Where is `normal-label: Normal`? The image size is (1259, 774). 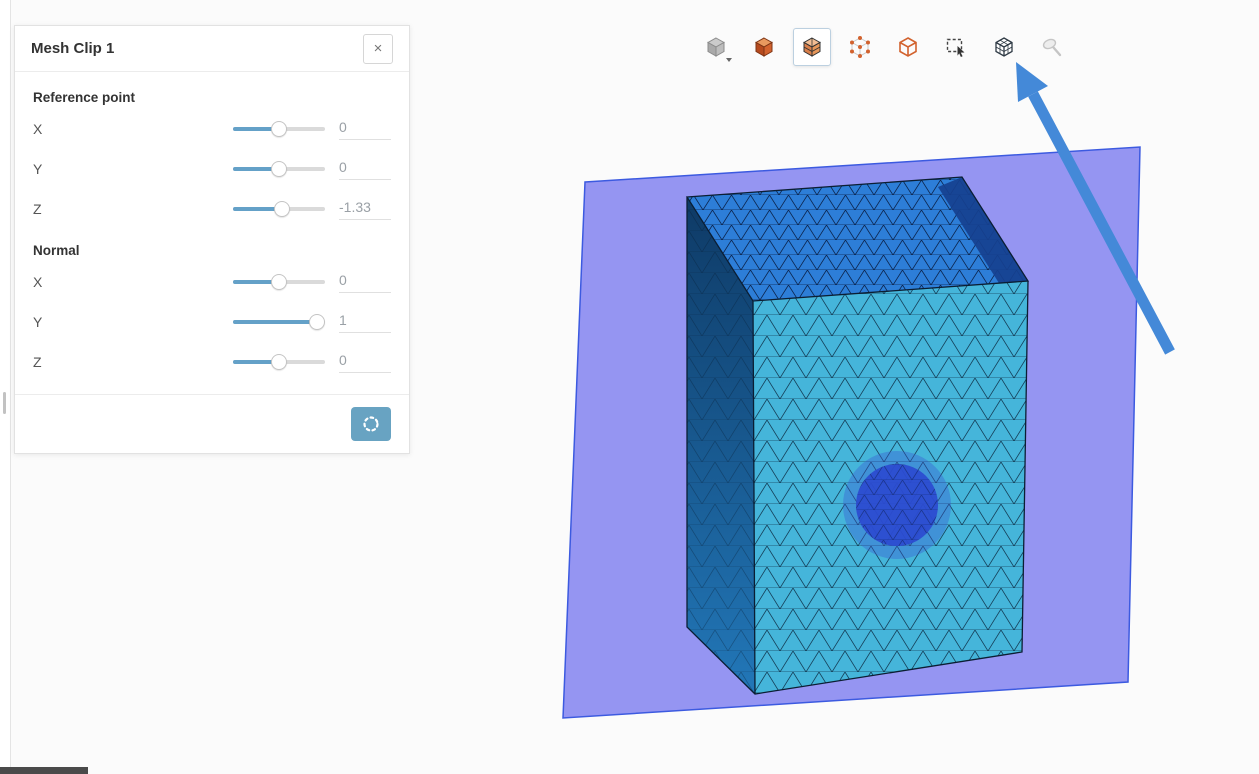 normal-label: Normal is located at coordinates (56, 250).